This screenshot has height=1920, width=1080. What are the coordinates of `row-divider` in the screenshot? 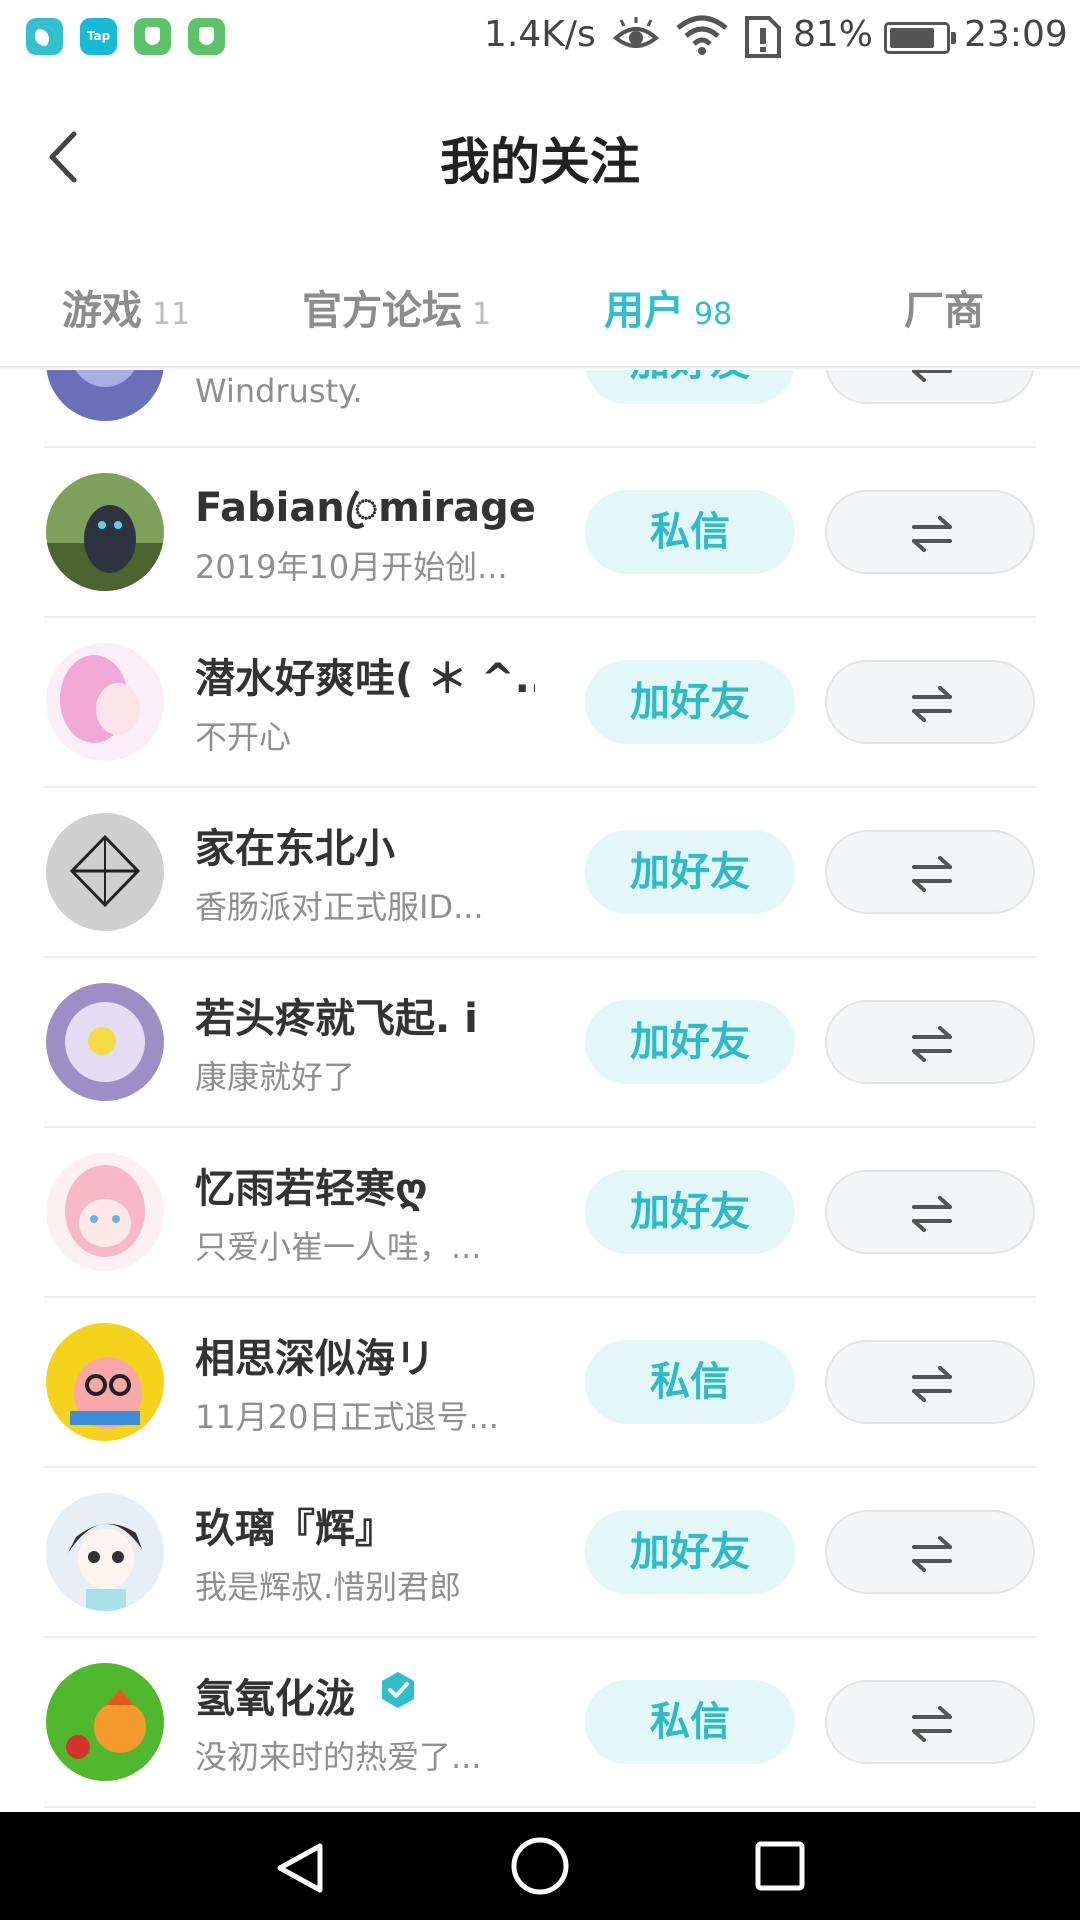 It's located at (540, 1807).